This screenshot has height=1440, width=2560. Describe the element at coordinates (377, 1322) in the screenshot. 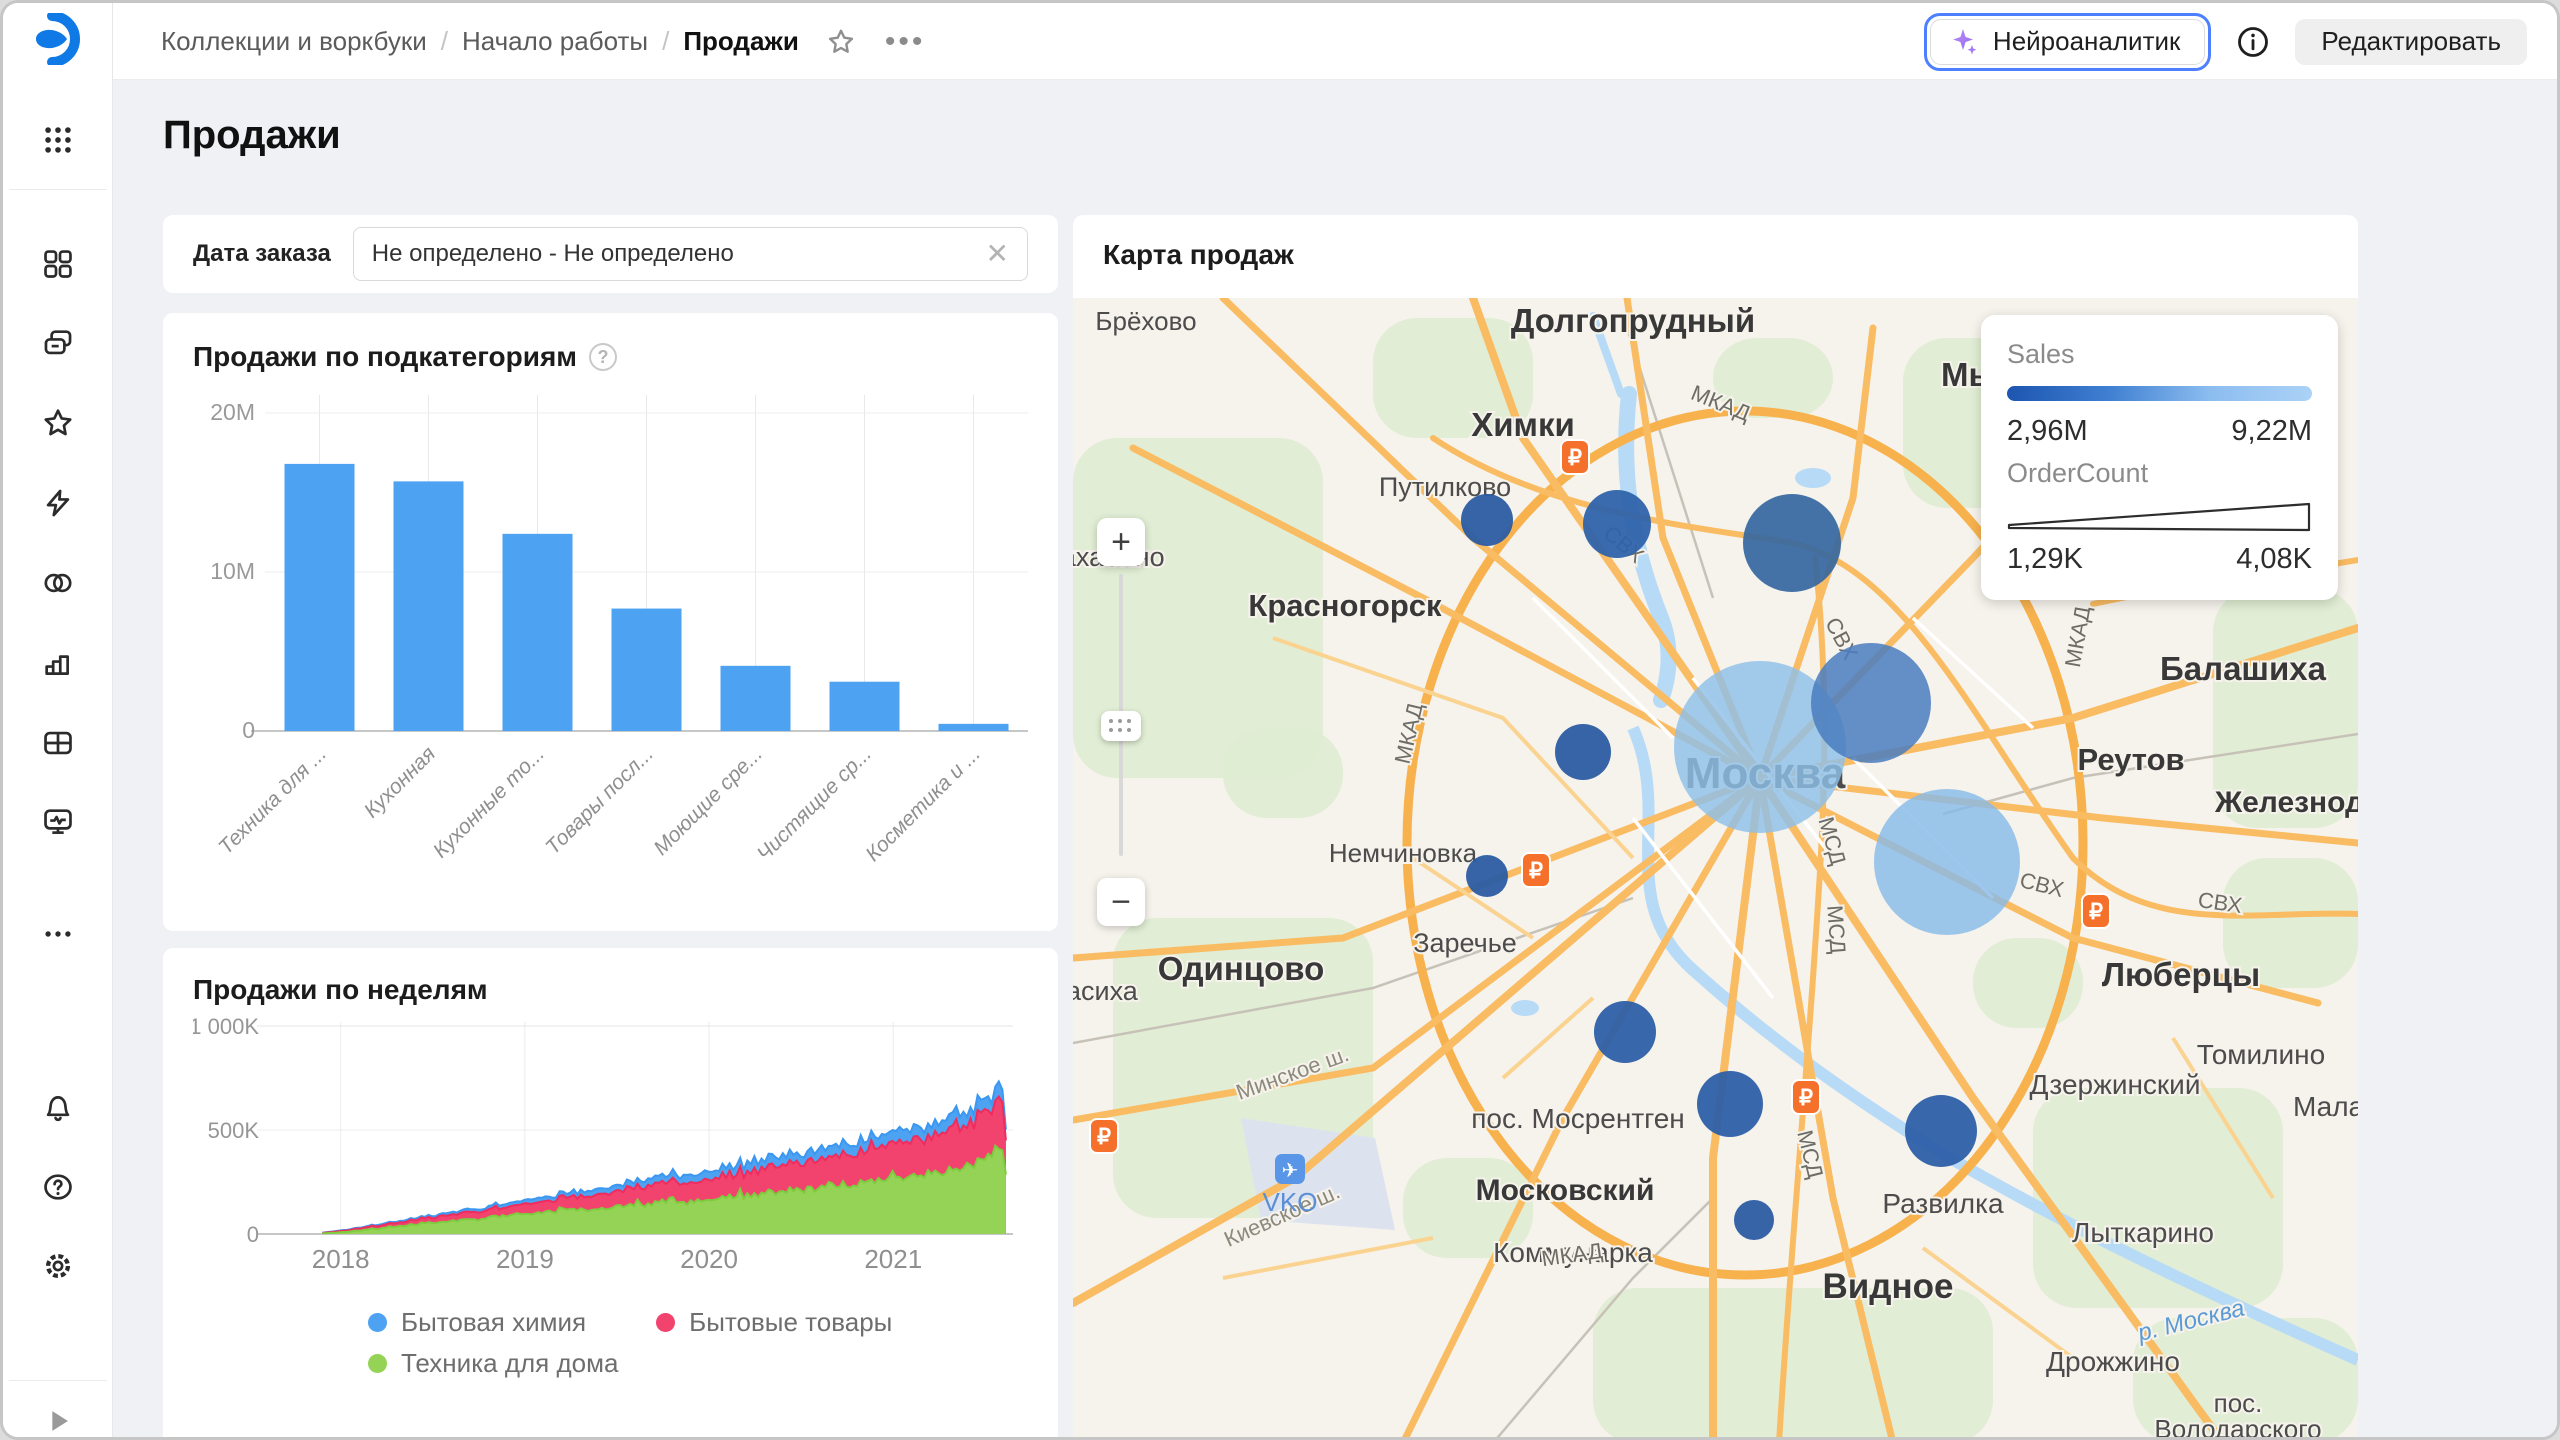

I see `legend-dot-blue` at that location.